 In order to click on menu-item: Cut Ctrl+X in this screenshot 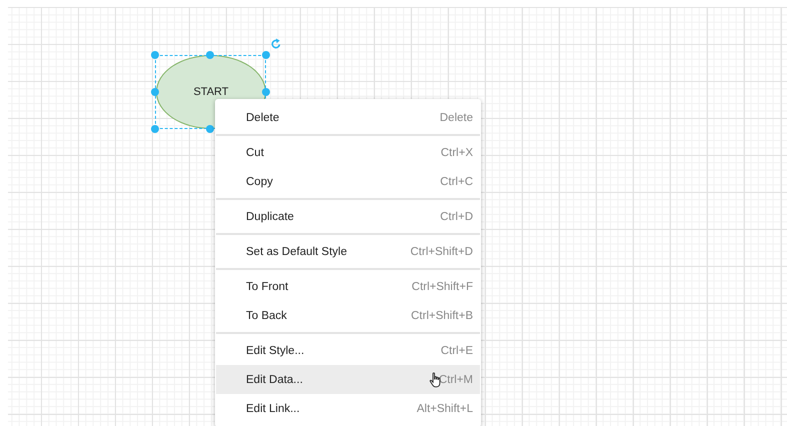, I will do `click(348, 152)`.